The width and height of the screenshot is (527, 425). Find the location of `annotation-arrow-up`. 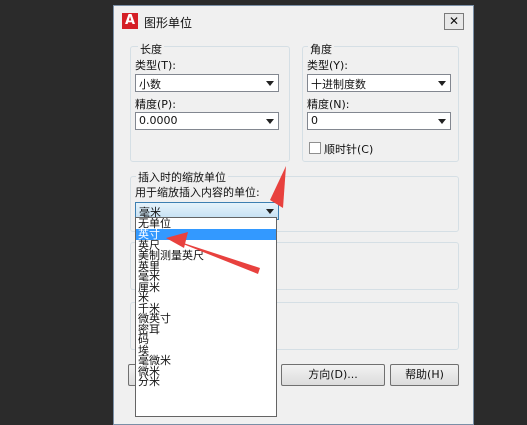

annotation-arrow-up is located at coordinates (278, 187).